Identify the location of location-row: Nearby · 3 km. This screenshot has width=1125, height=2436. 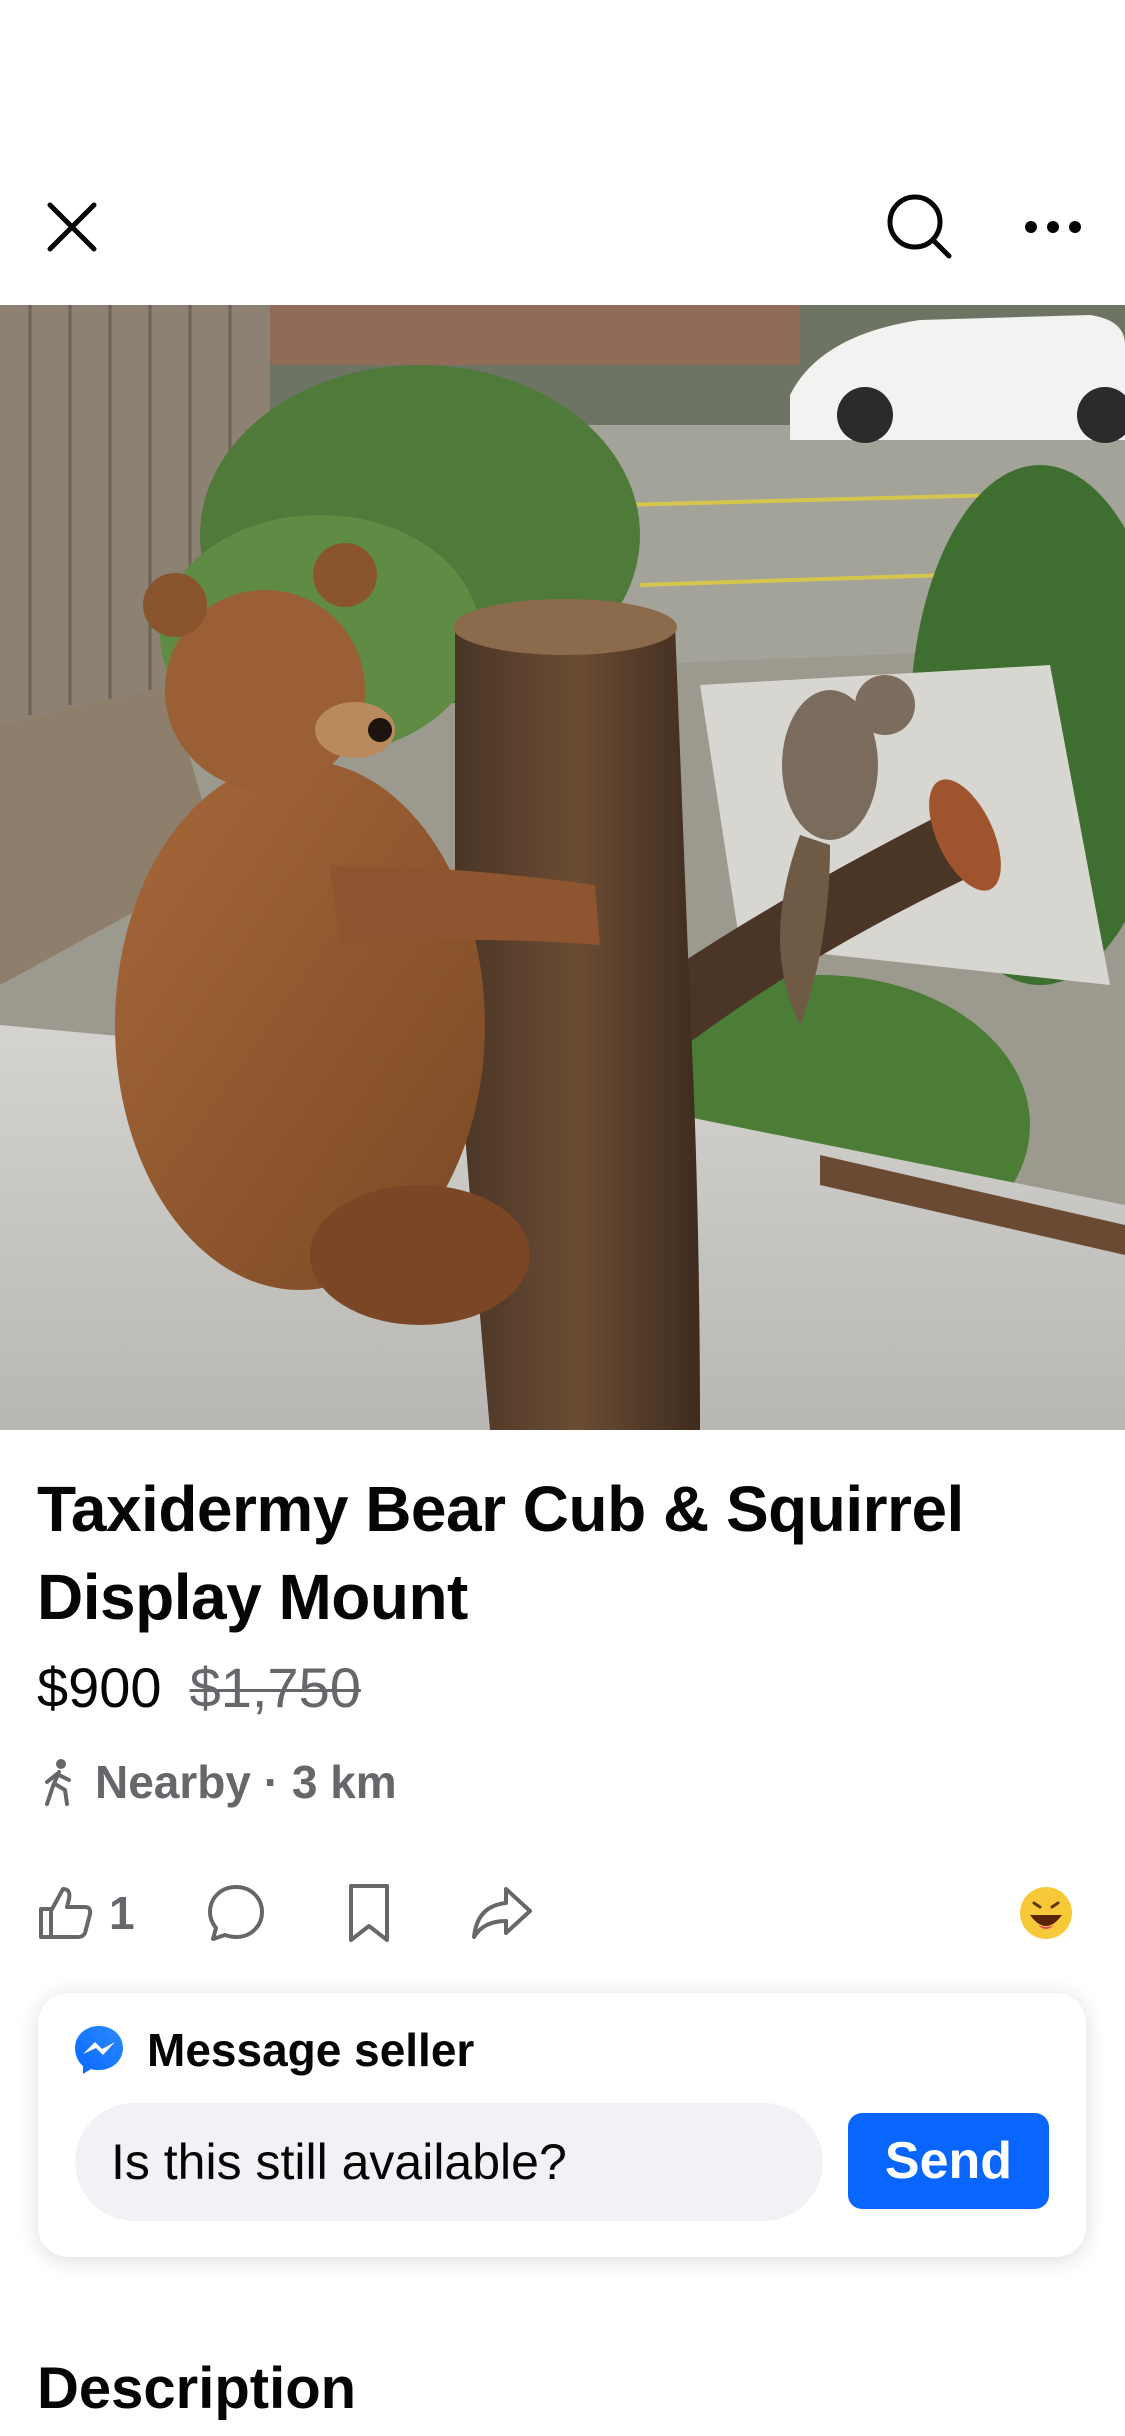
(217, 1782).